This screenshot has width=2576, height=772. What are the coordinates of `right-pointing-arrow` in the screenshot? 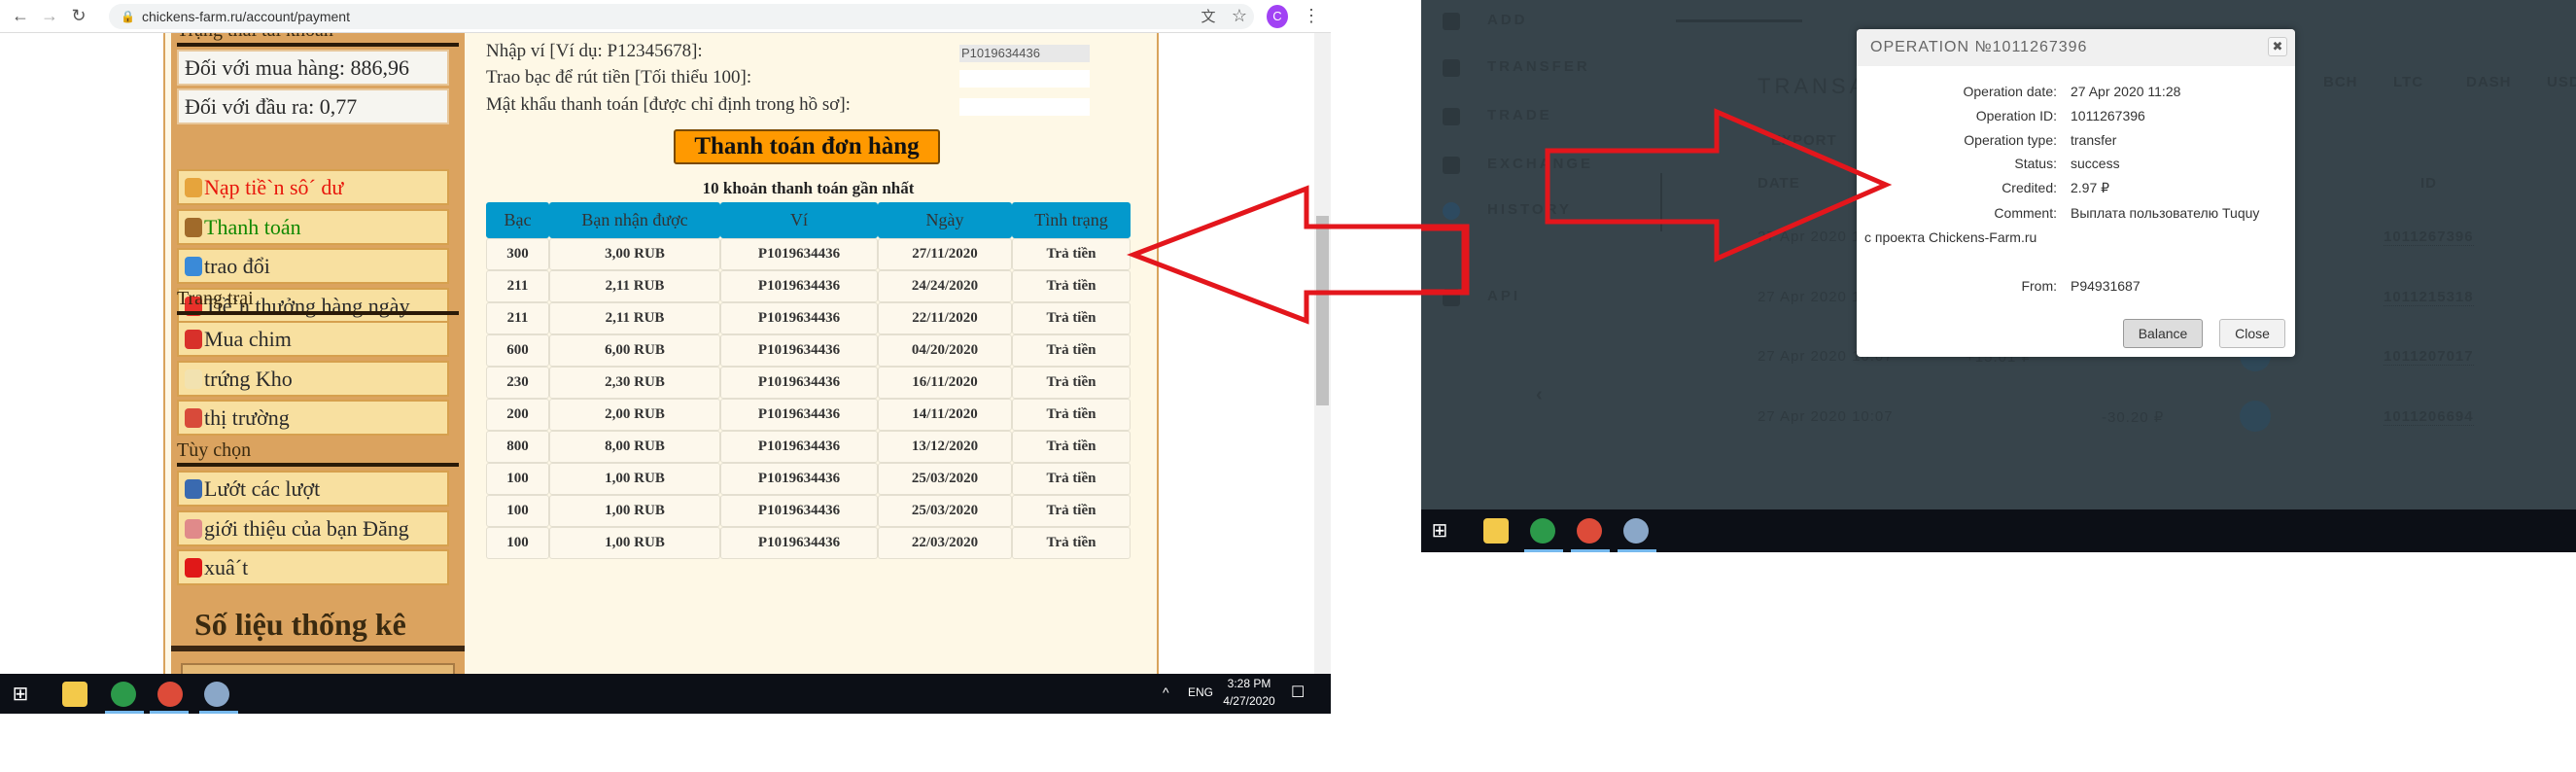 It's located at (1719, 186).